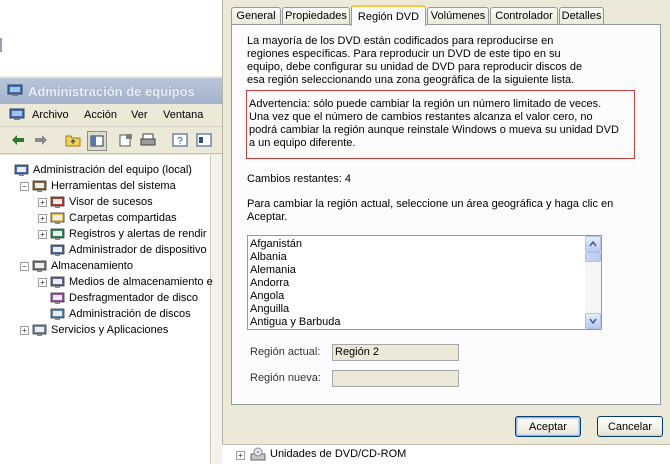  I want to click on tree-node-label: Desfragmentador de disco, so click(134, 298).